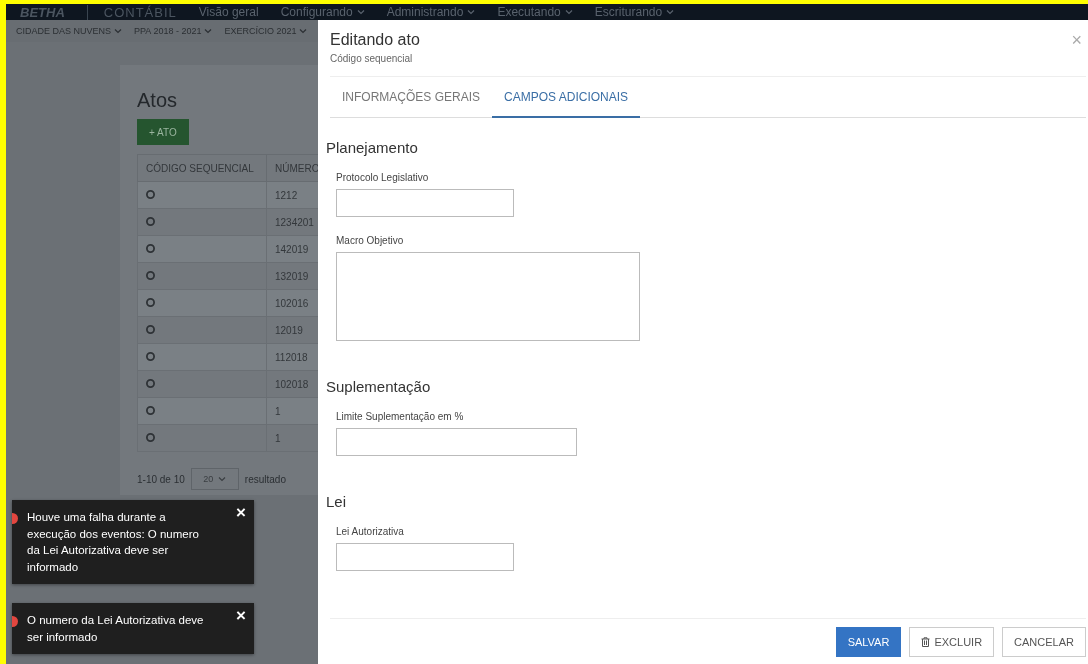 Image resolution: width=1088 pixels, height=664 pixels. What do you see at coordinates (131, 12) in the screenshot?
I see `product-name: CONTÁBIL` at bounding box center [131, 12].